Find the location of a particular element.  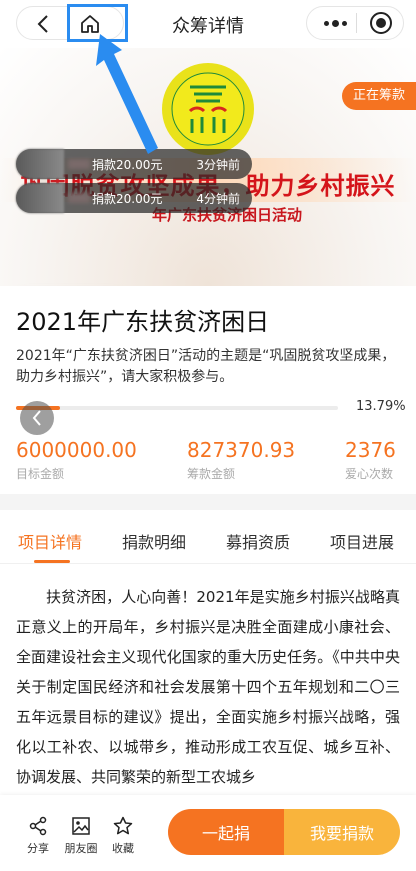

top-nav-bar: 众筹详情 is located at coordinates (208, 24).